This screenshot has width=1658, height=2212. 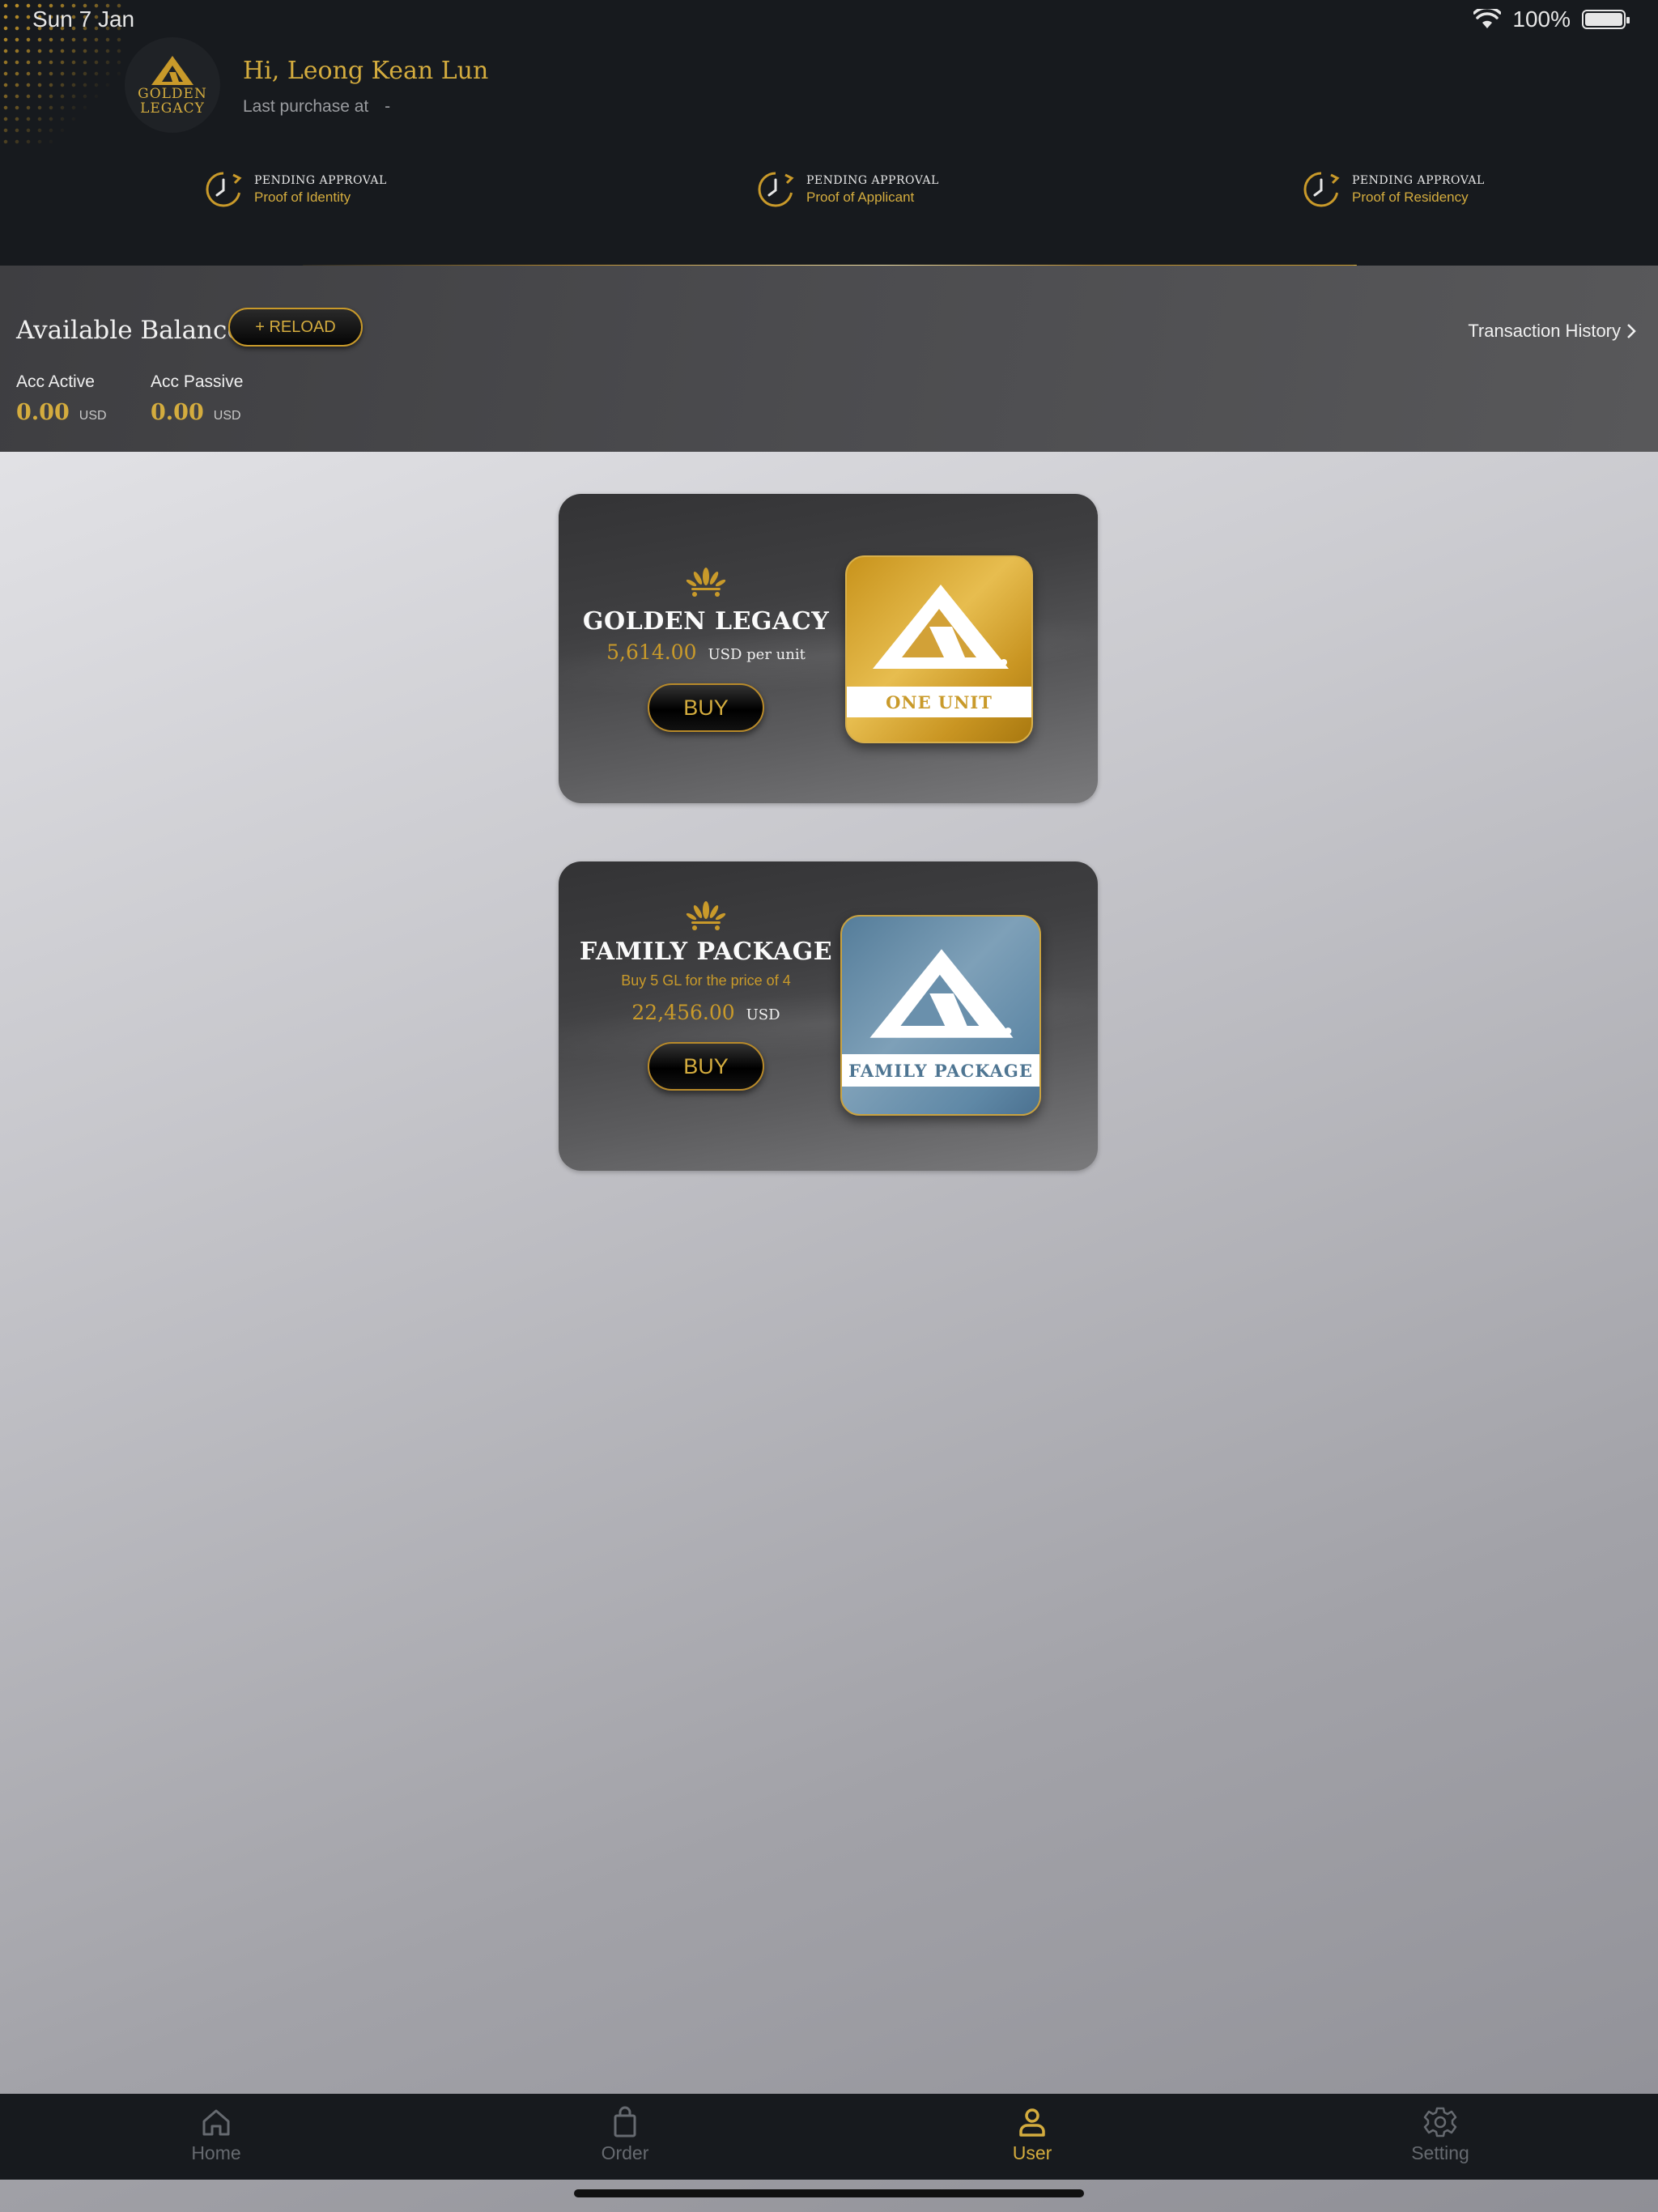 I want to click on tab-label: Home, so click(x=216, y=2152).